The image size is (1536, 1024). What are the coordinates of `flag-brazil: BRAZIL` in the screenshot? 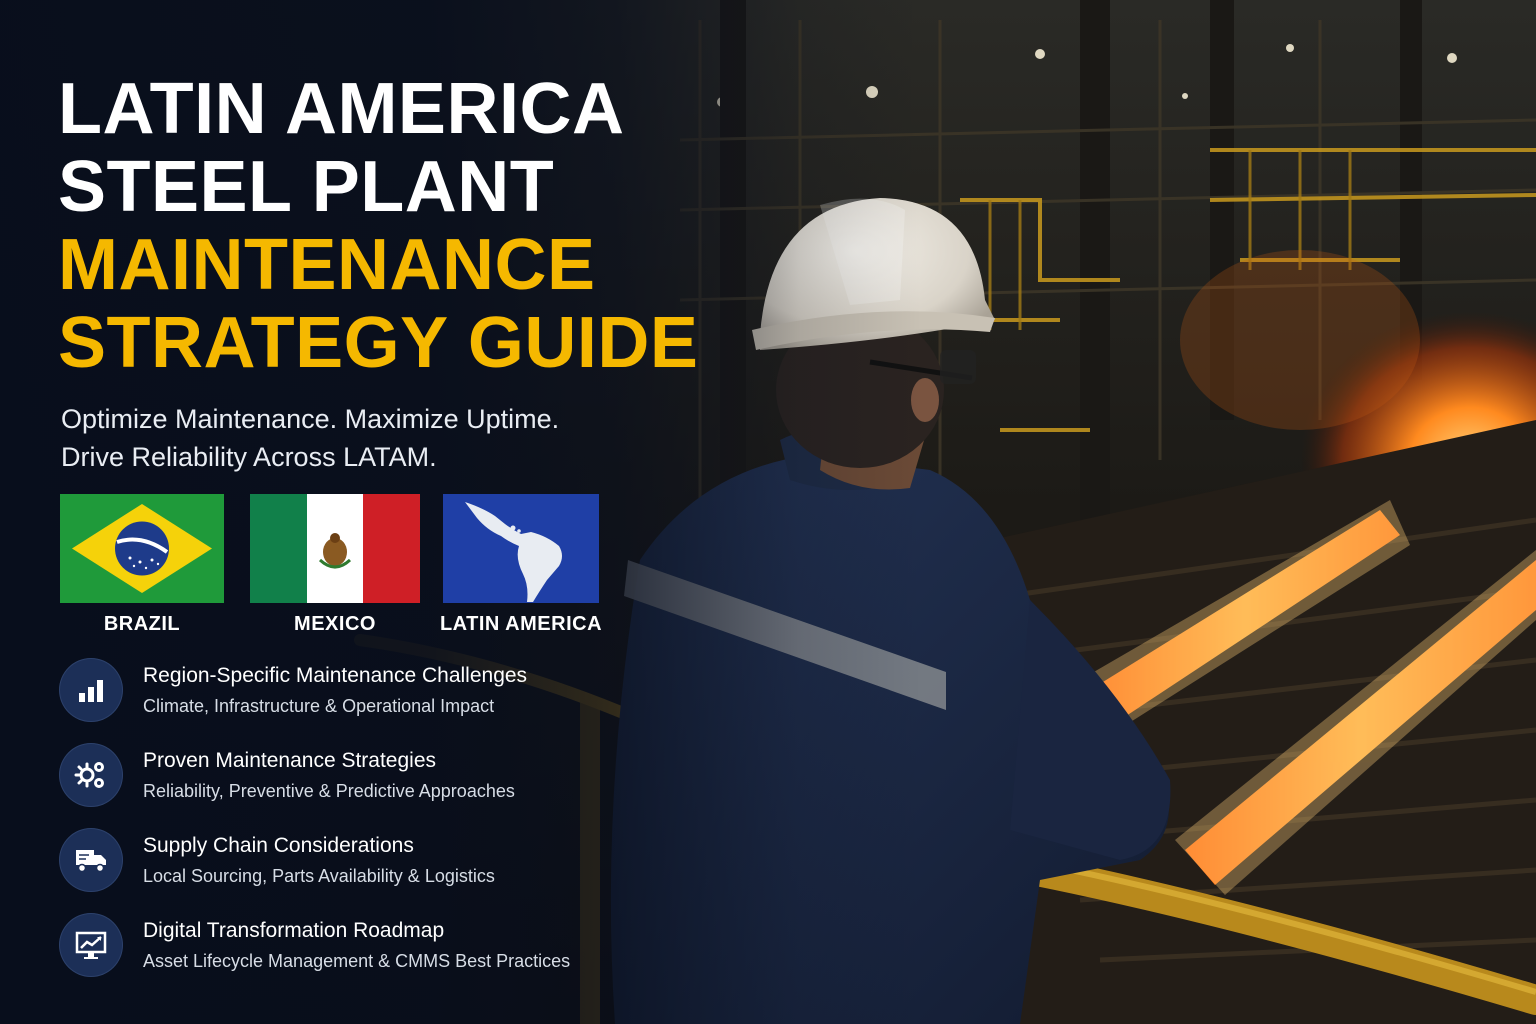 It's located at (142, 564).